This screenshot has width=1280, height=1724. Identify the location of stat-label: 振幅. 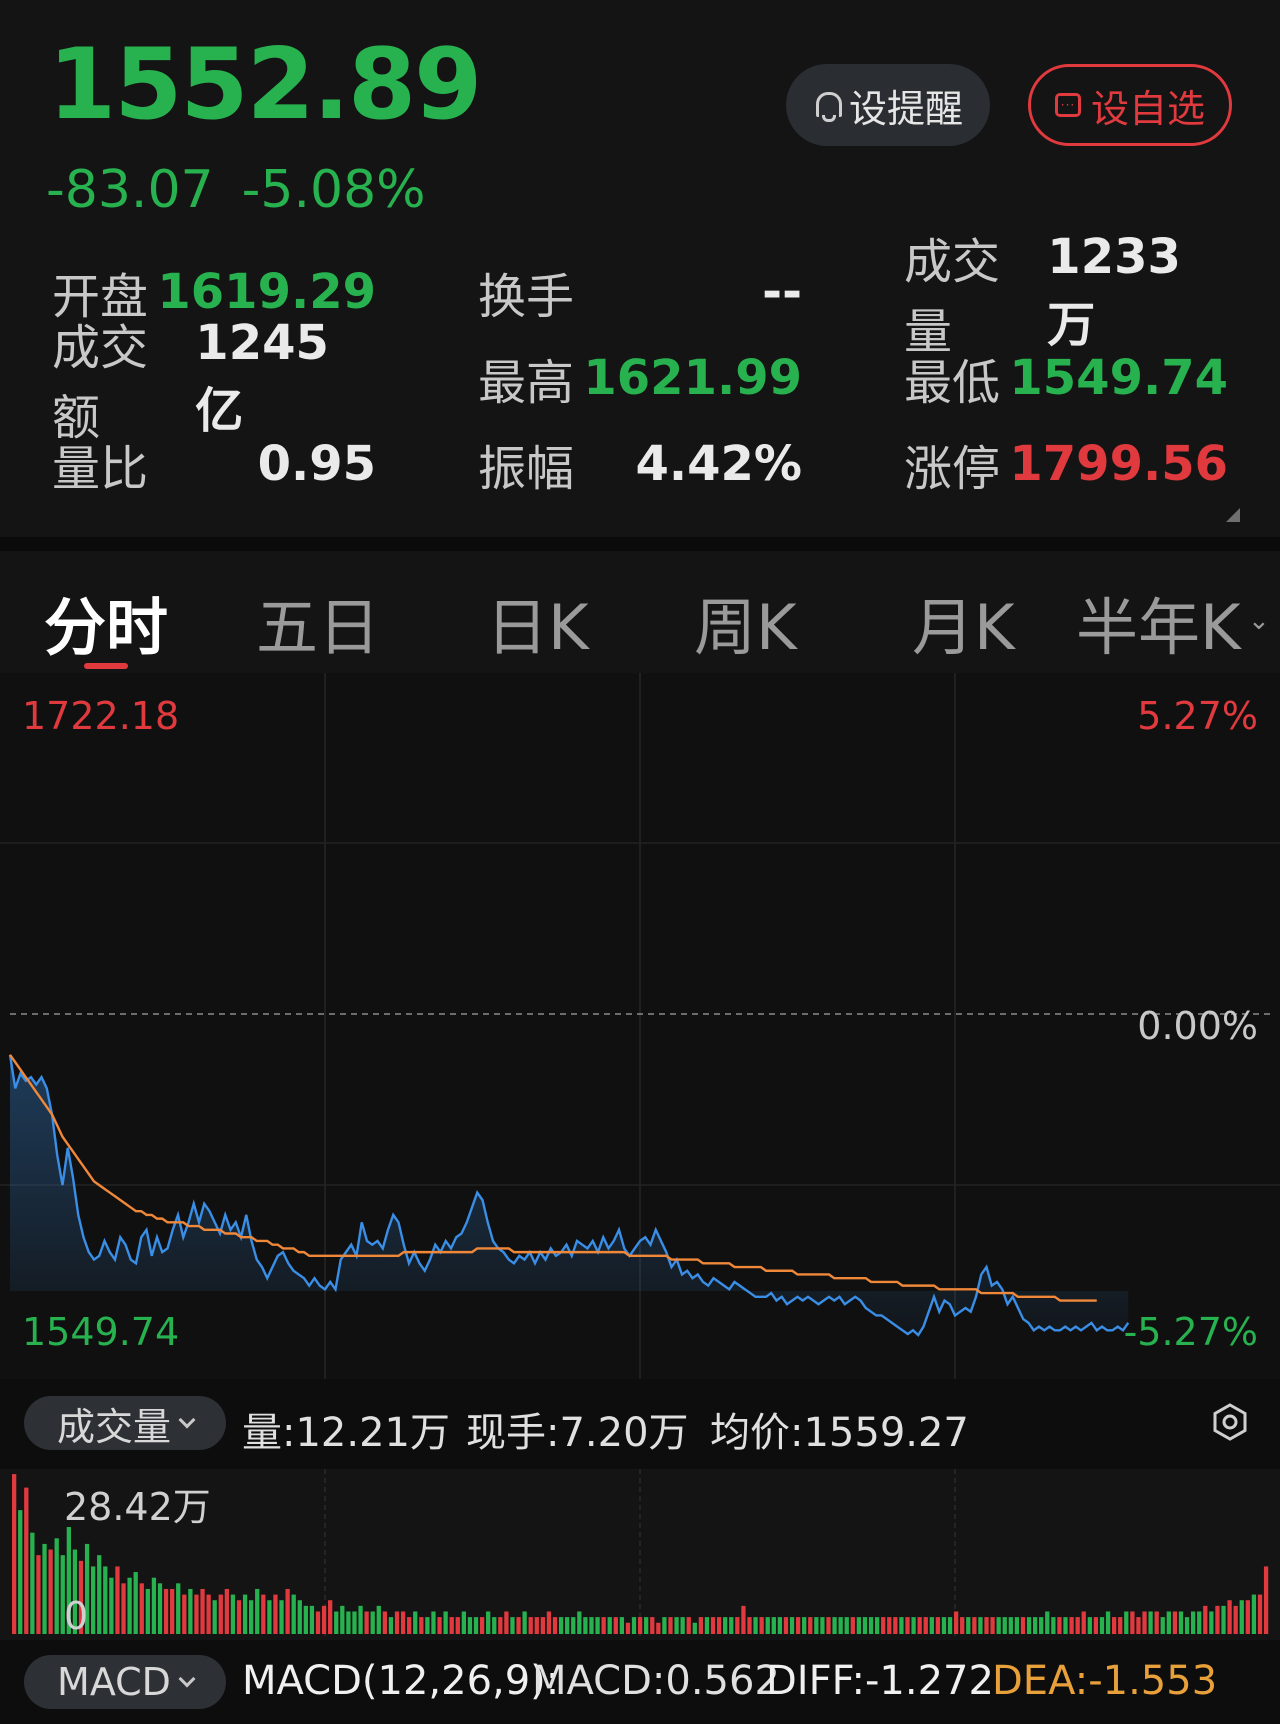
(526, 469).